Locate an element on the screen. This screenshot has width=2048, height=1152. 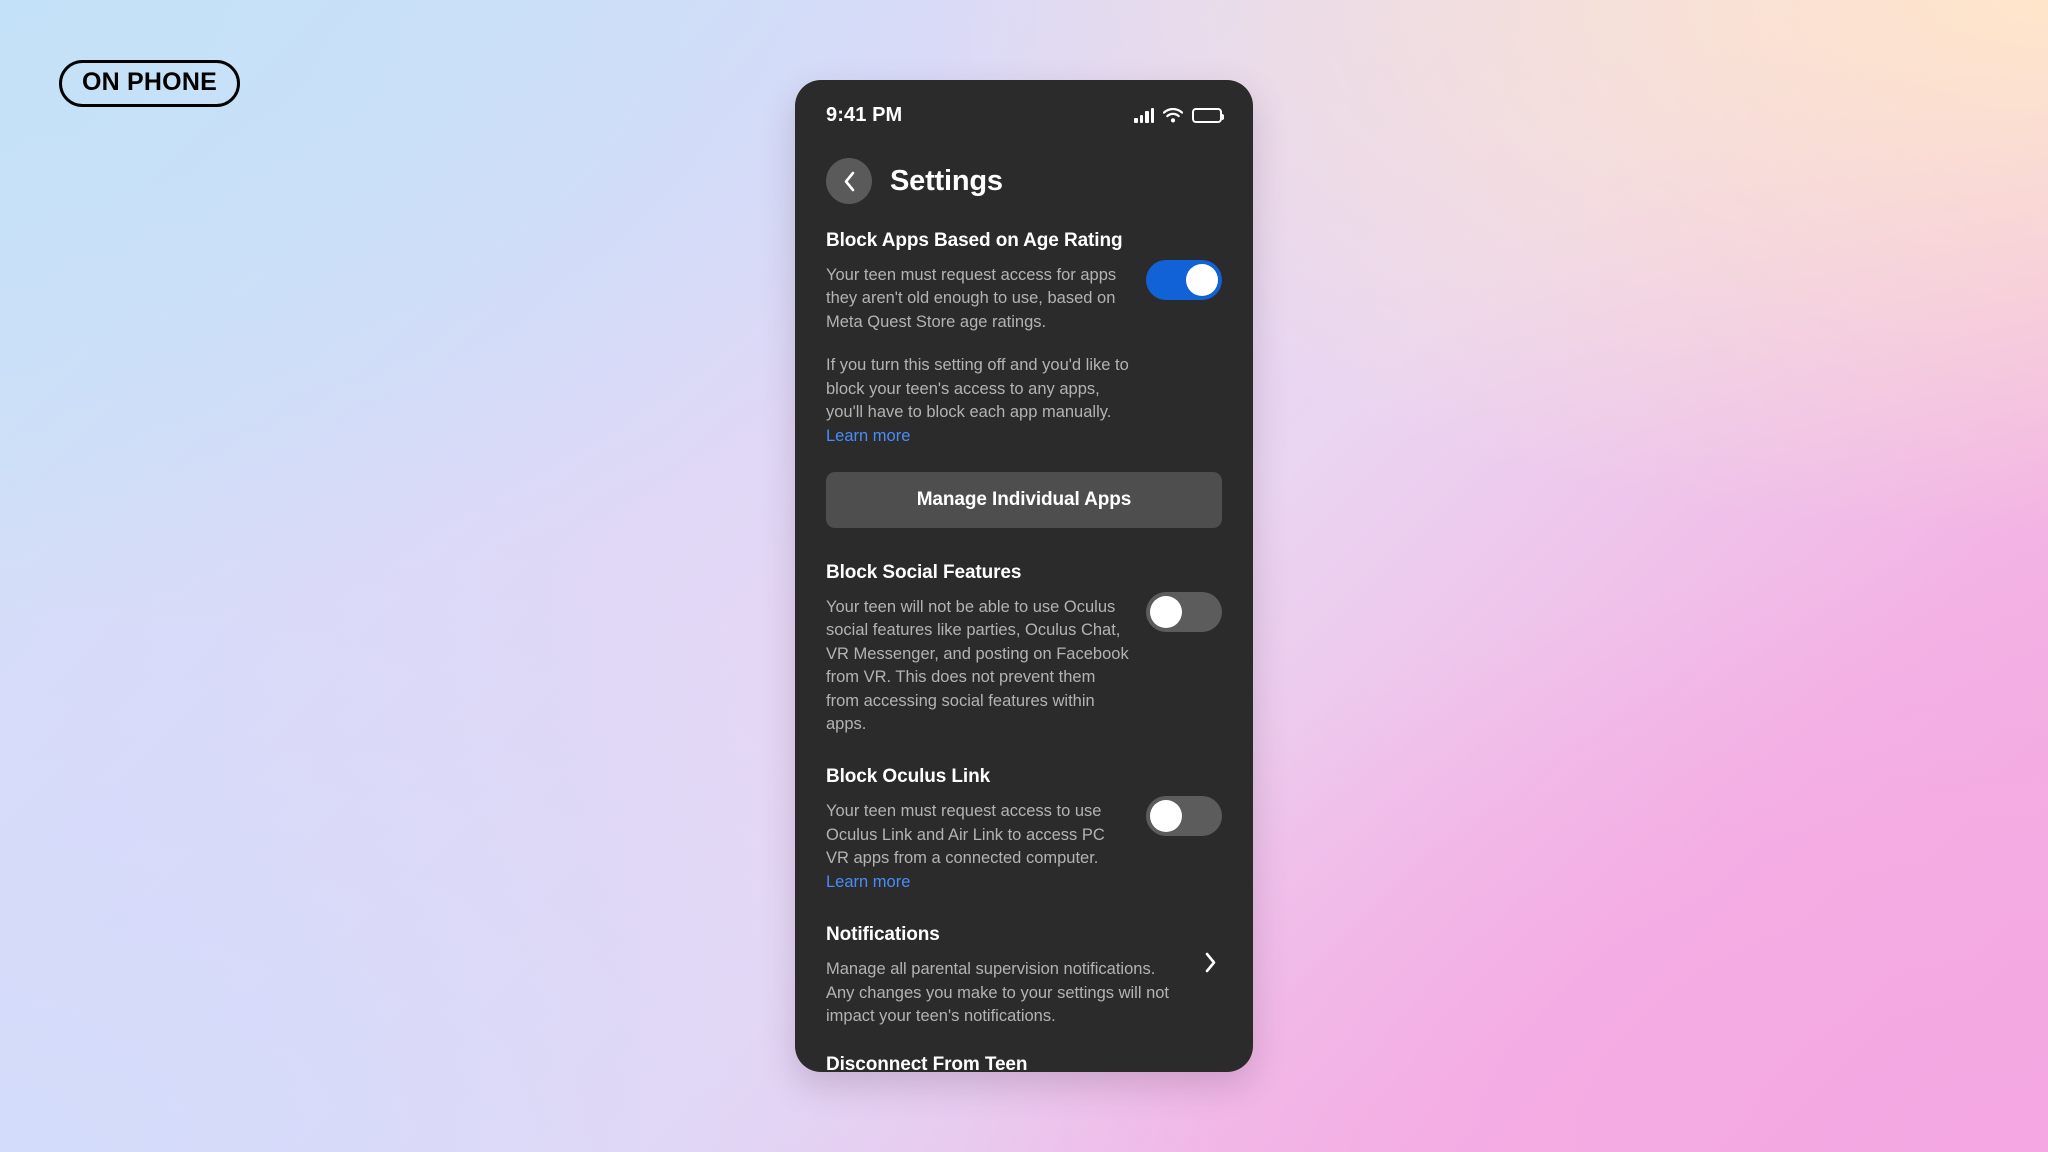
cellular-signal-icon is located at coordinates (1144, 115).